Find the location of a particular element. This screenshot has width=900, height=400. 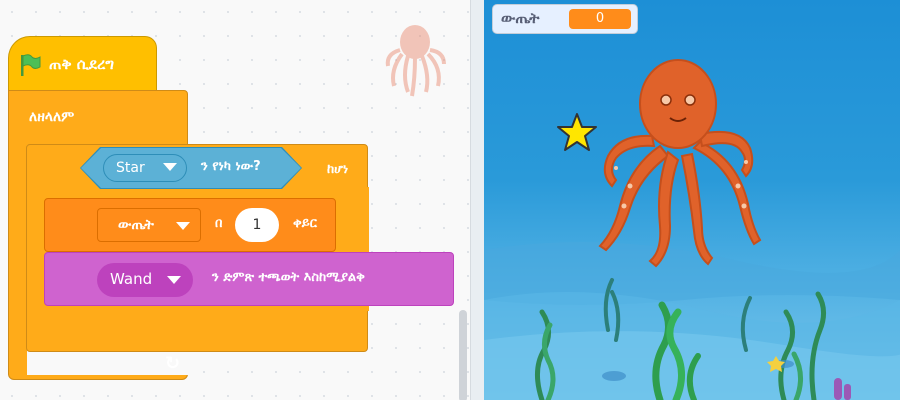

if-then-label: ከሆነ is located at coordinates (338, 169).